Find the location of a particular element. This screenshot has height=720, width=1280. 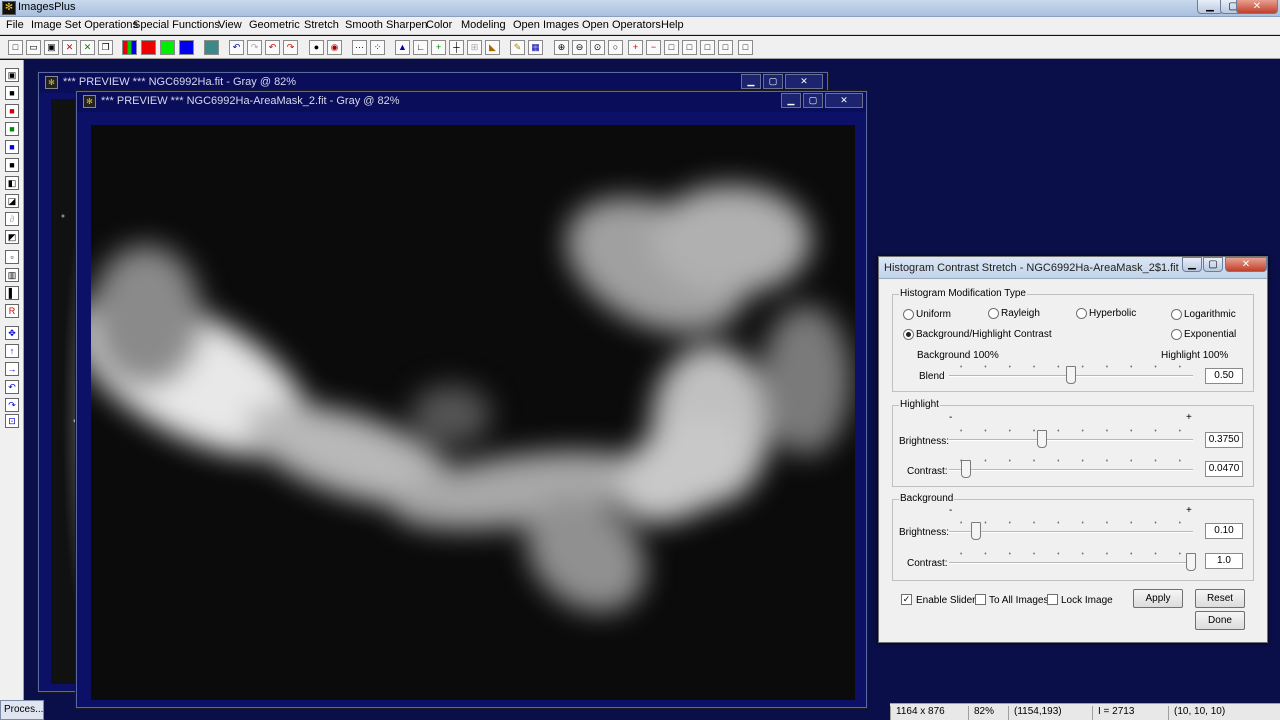

minus-box-icon: − is located at coordinates (653, 47).